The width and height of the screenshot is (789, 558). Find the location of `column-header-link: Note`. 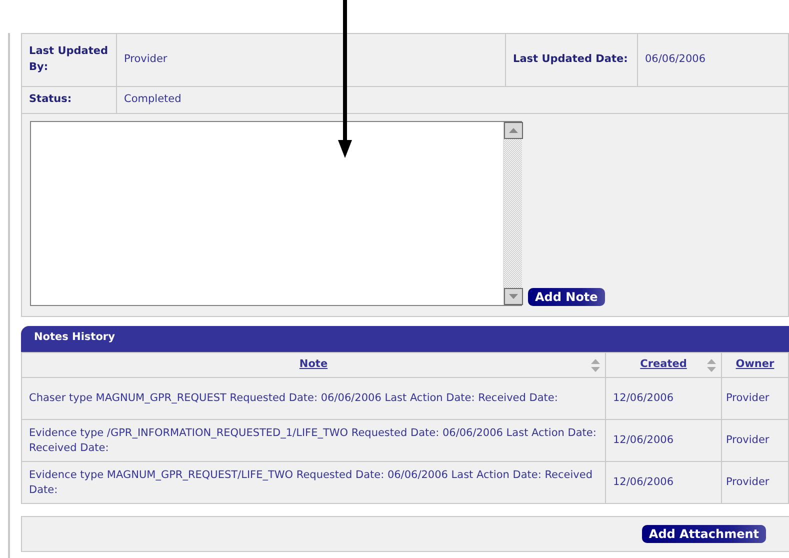

column-header-link: Note is located at coordinates (313, 364).